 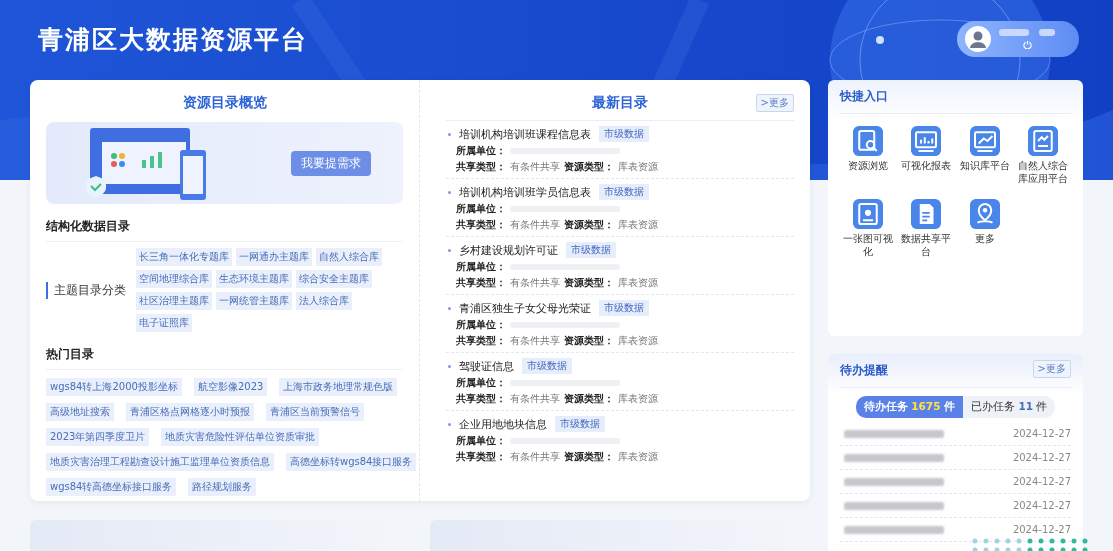 What do you see at coordinates (620, 103) in the screenshot?
I see `section-title: 最新目录` at bounding box center [620, 103].